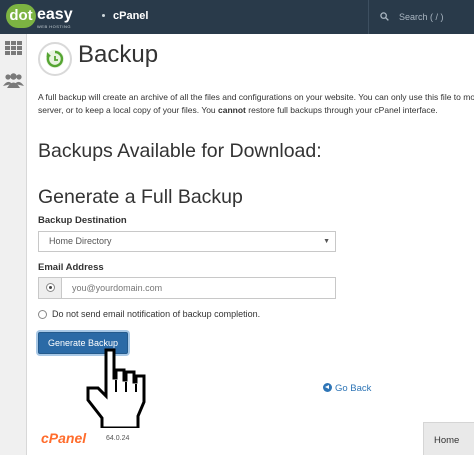  Describe the element at coordinates (103, 15) in the screenshot. I see `brand-separator` at that location.